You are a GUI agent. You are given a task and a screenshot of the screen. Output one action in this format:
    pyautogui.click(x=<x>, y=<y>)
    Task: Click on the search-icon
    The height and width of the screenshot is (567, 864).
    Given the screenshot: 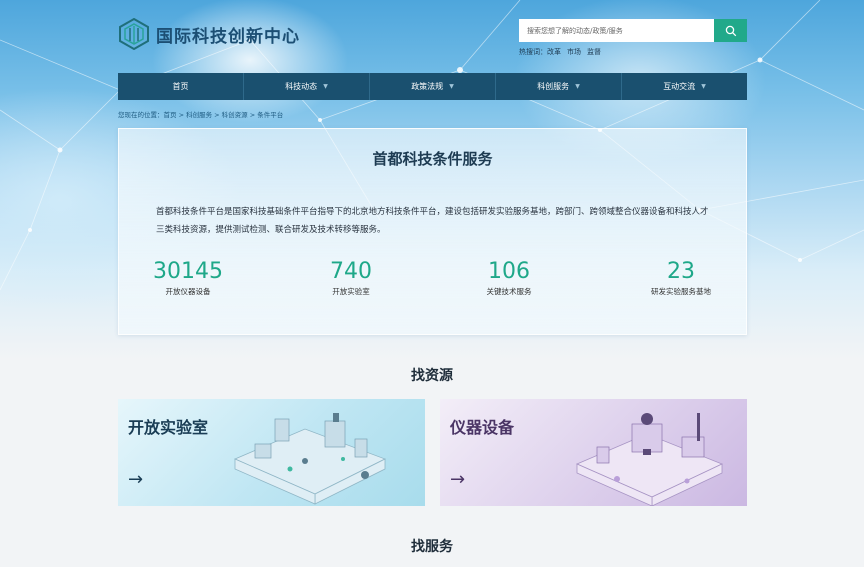 What is the action you would take?
    pyautogui.click(x=730, y=30)
    